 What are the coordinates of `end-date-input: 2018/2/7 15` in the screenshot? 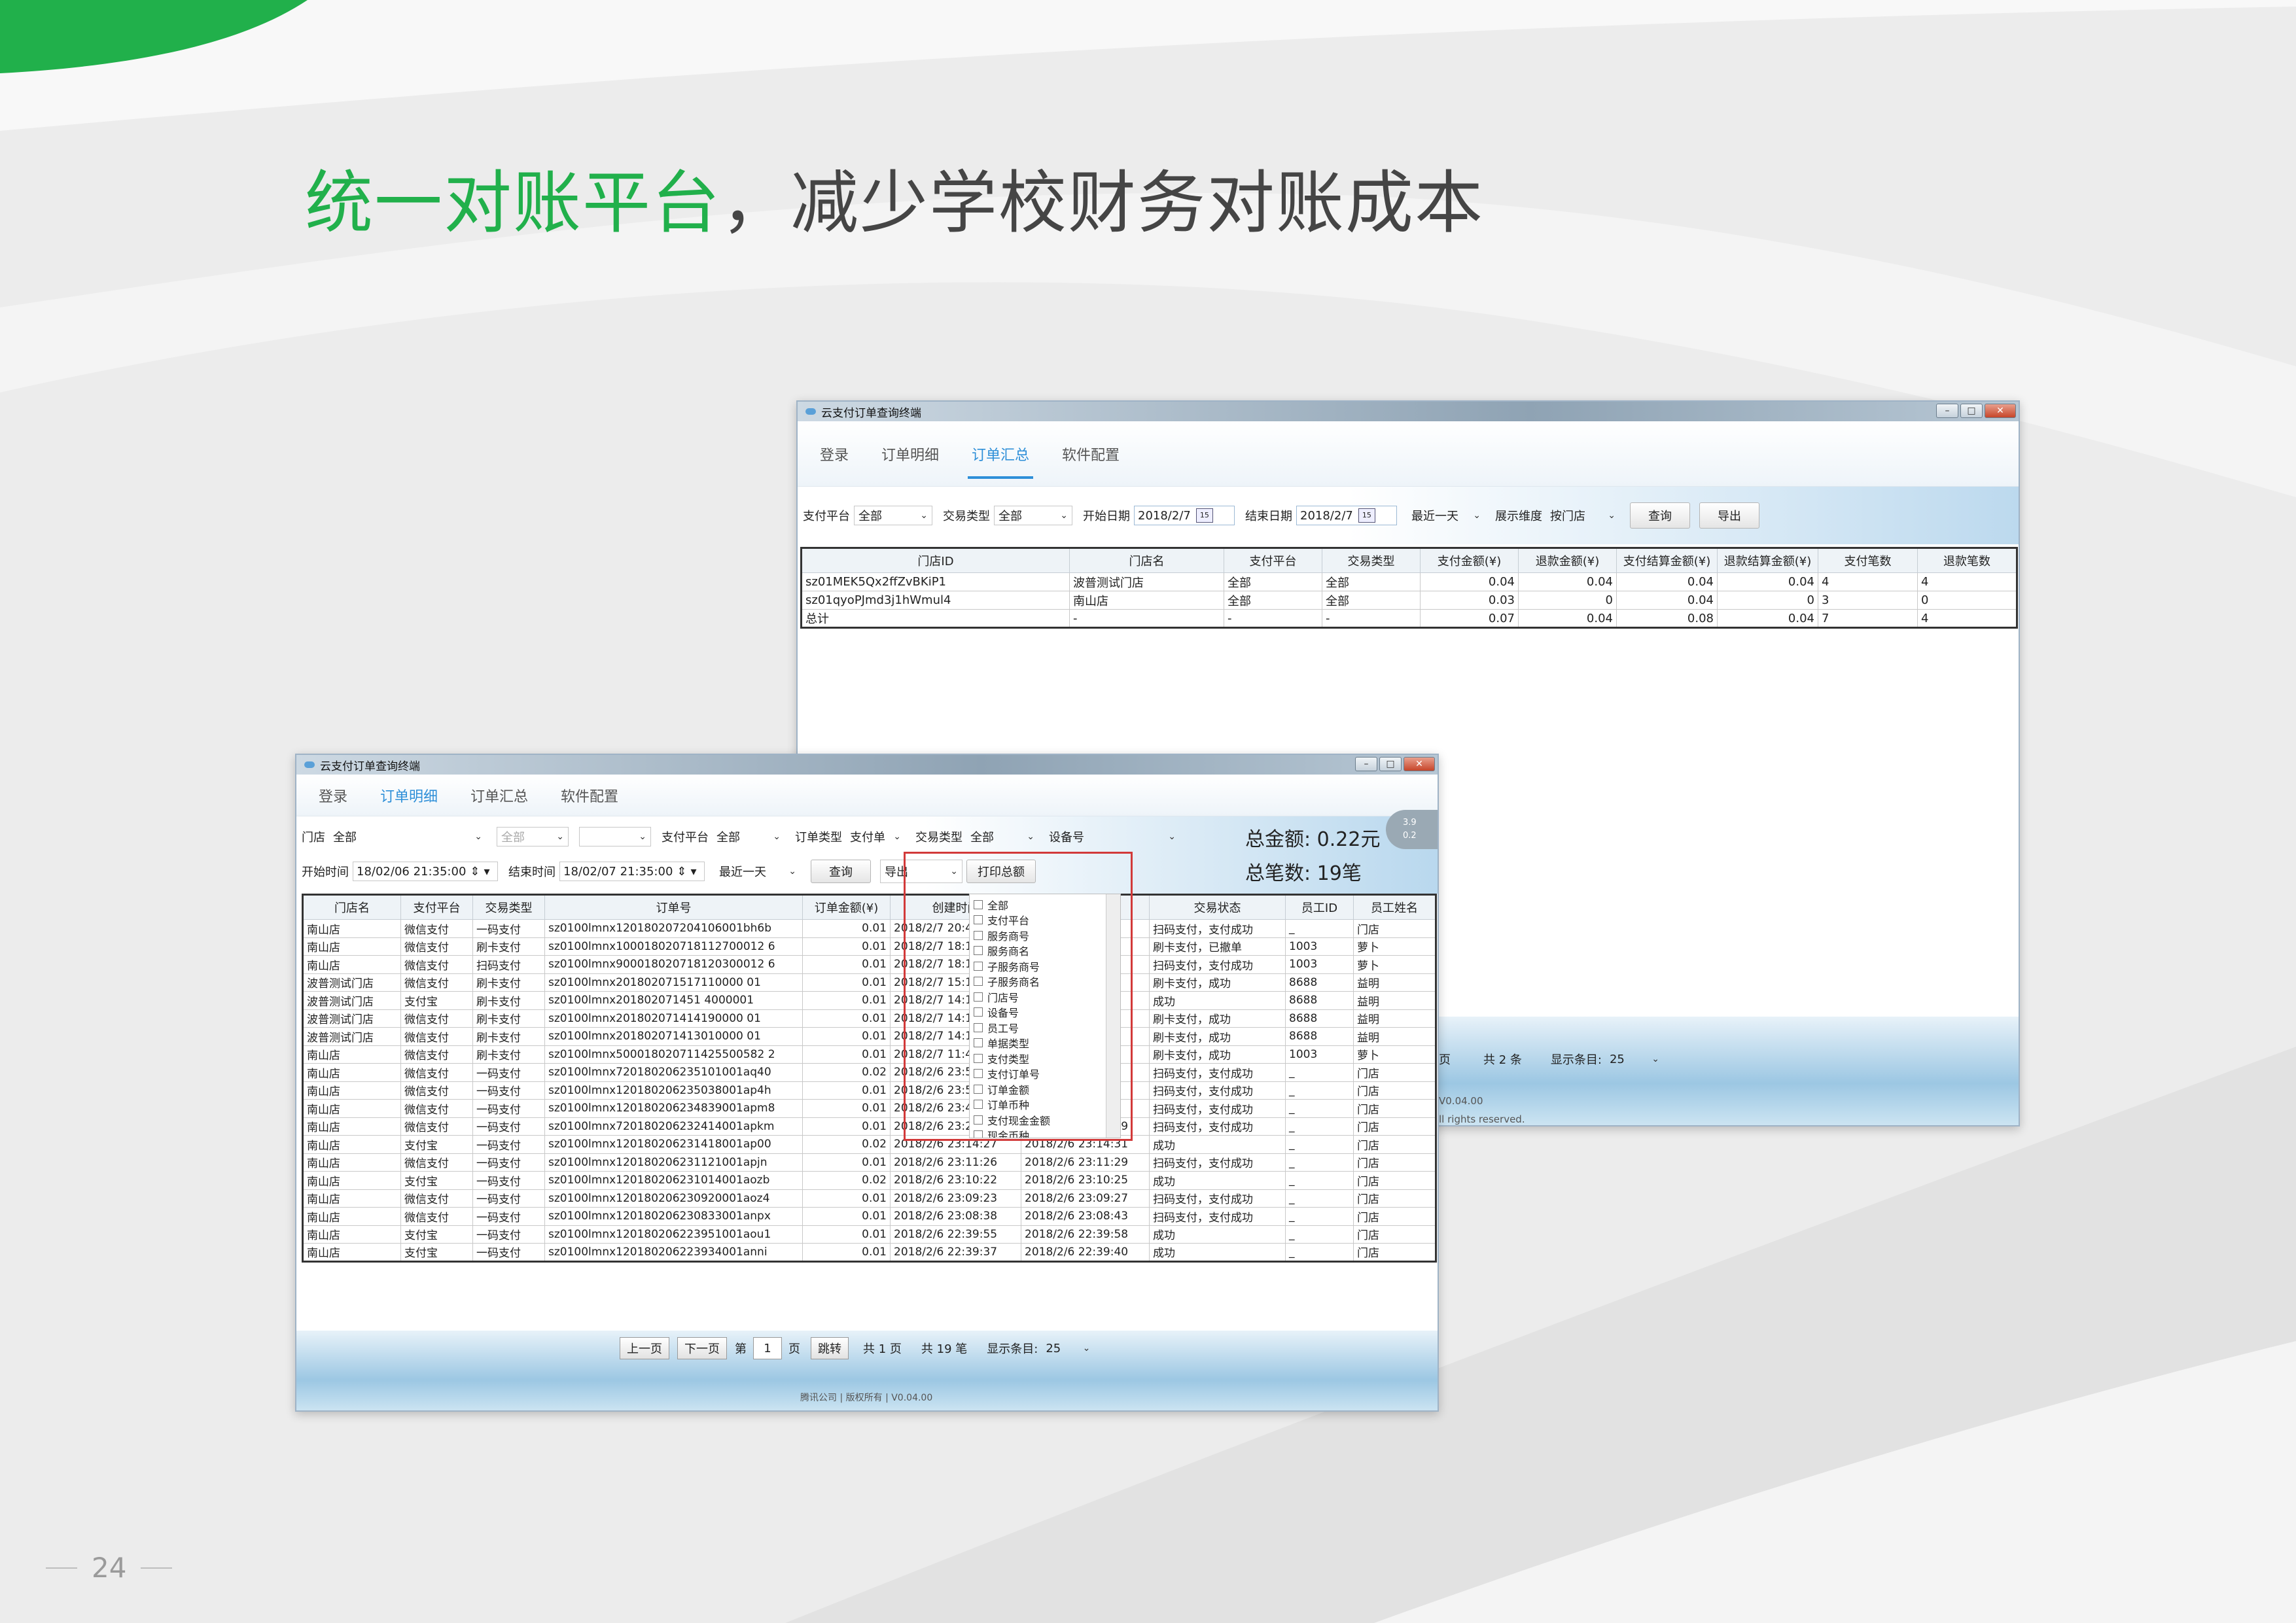 It's located at (1347, 515).